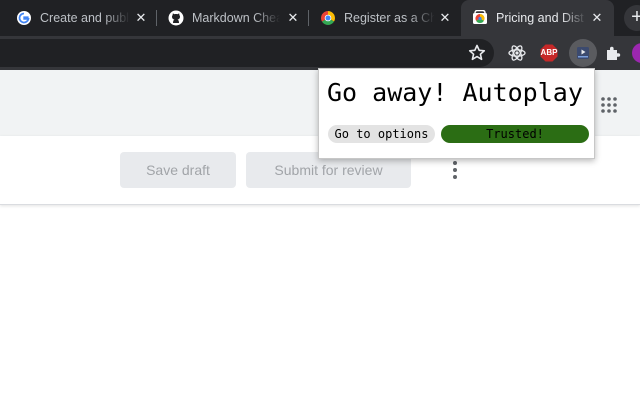 Image resolution: width=640 pixels, height=400 pixels. What do you see at coordinates (517, 53) in the screenshot?
I see `react-devtools-icon` at bounding box center [517, 53].